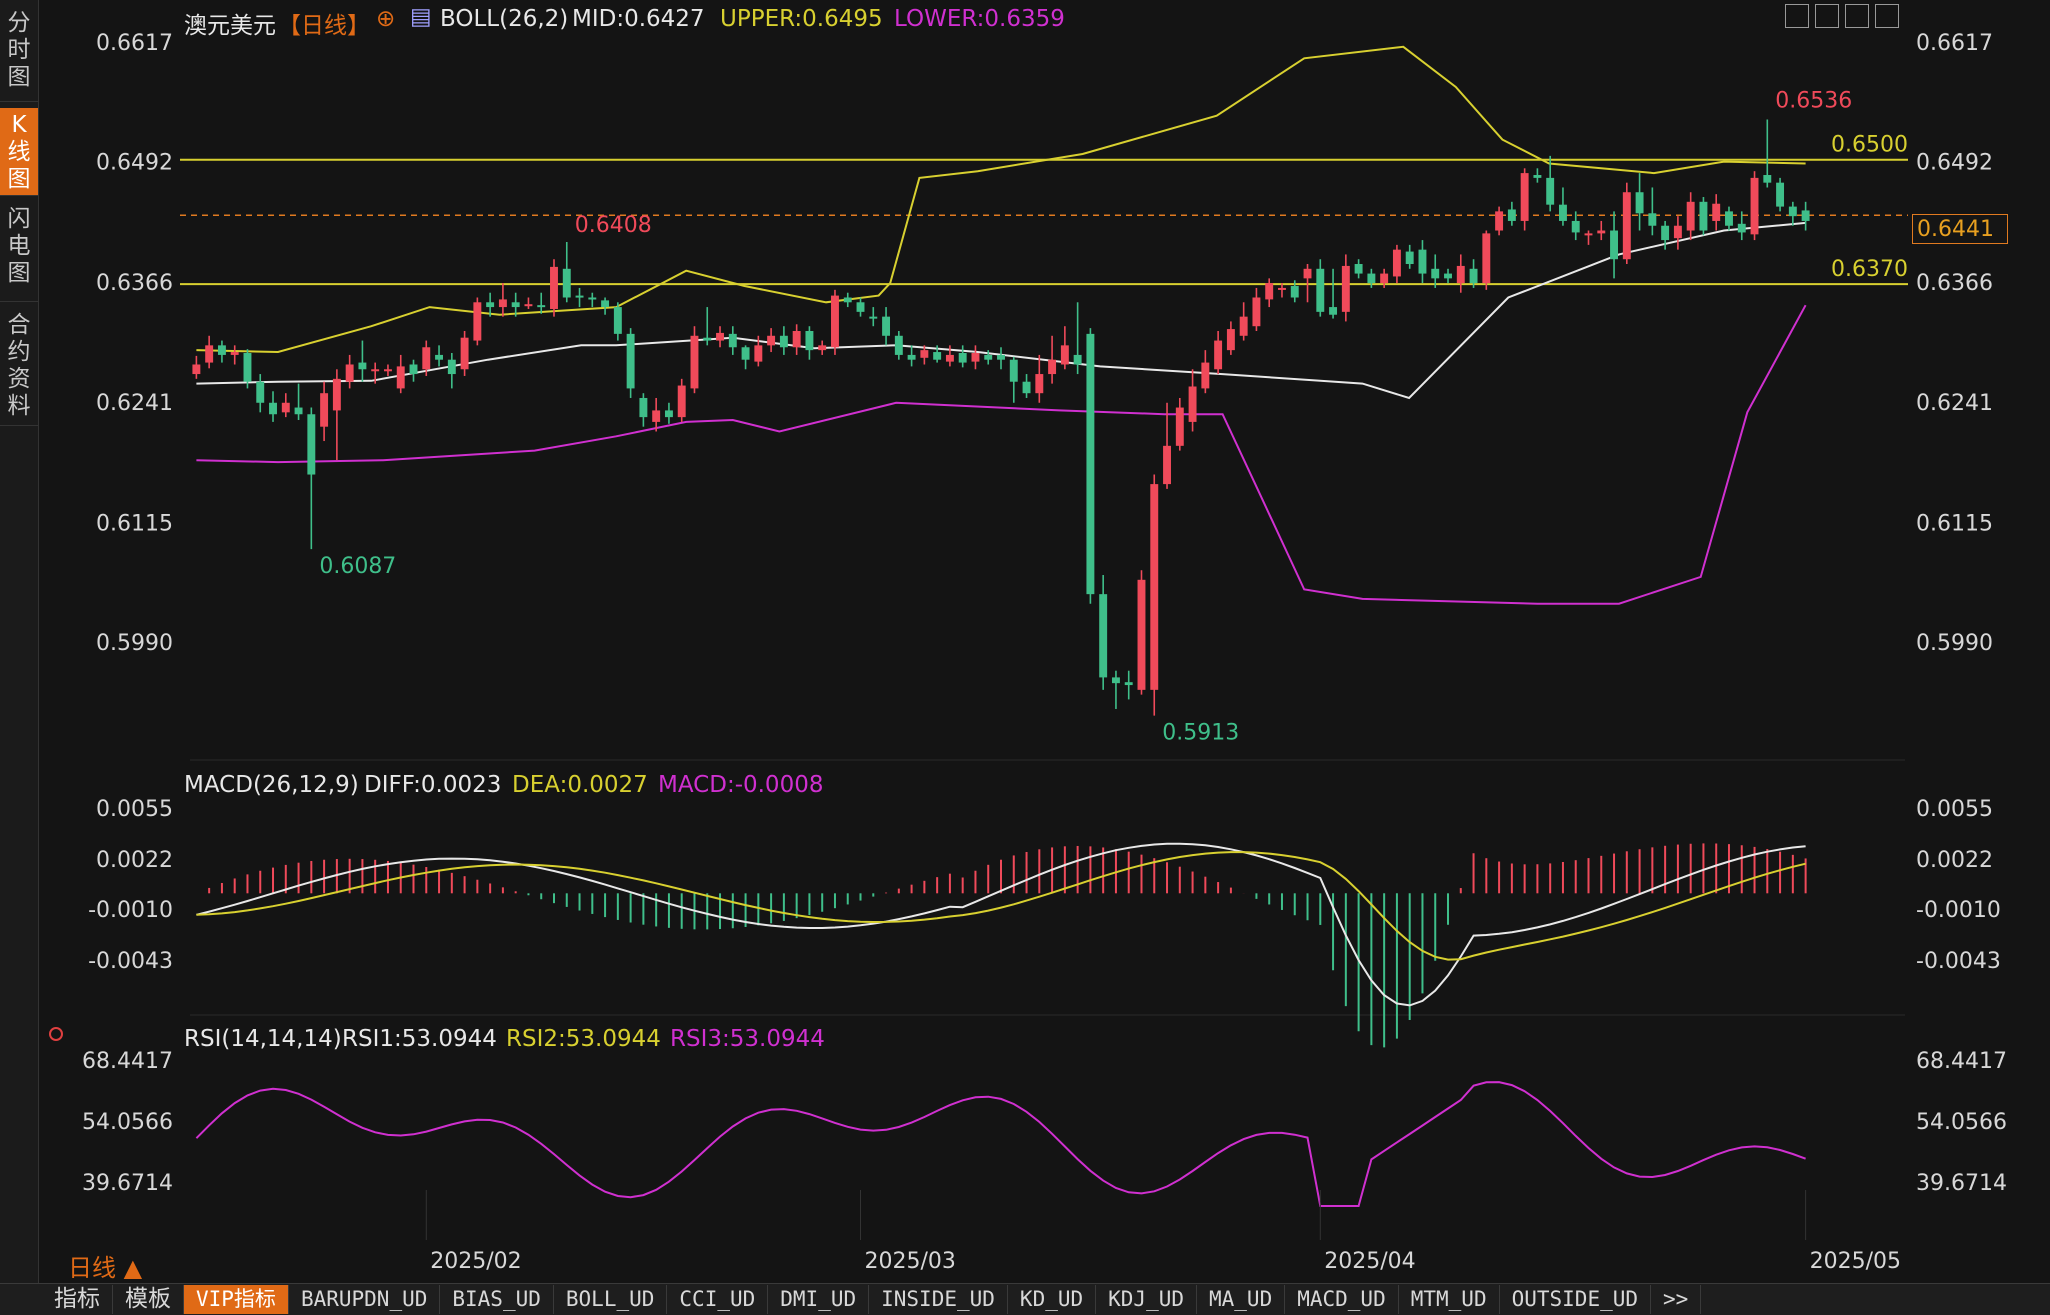  What do you see at coordinates (1576, 1299) in the screenshot?
I see `toolbar-item-outside-ud: OUTSIDE_UD` at bounding box center [1576, 1299].